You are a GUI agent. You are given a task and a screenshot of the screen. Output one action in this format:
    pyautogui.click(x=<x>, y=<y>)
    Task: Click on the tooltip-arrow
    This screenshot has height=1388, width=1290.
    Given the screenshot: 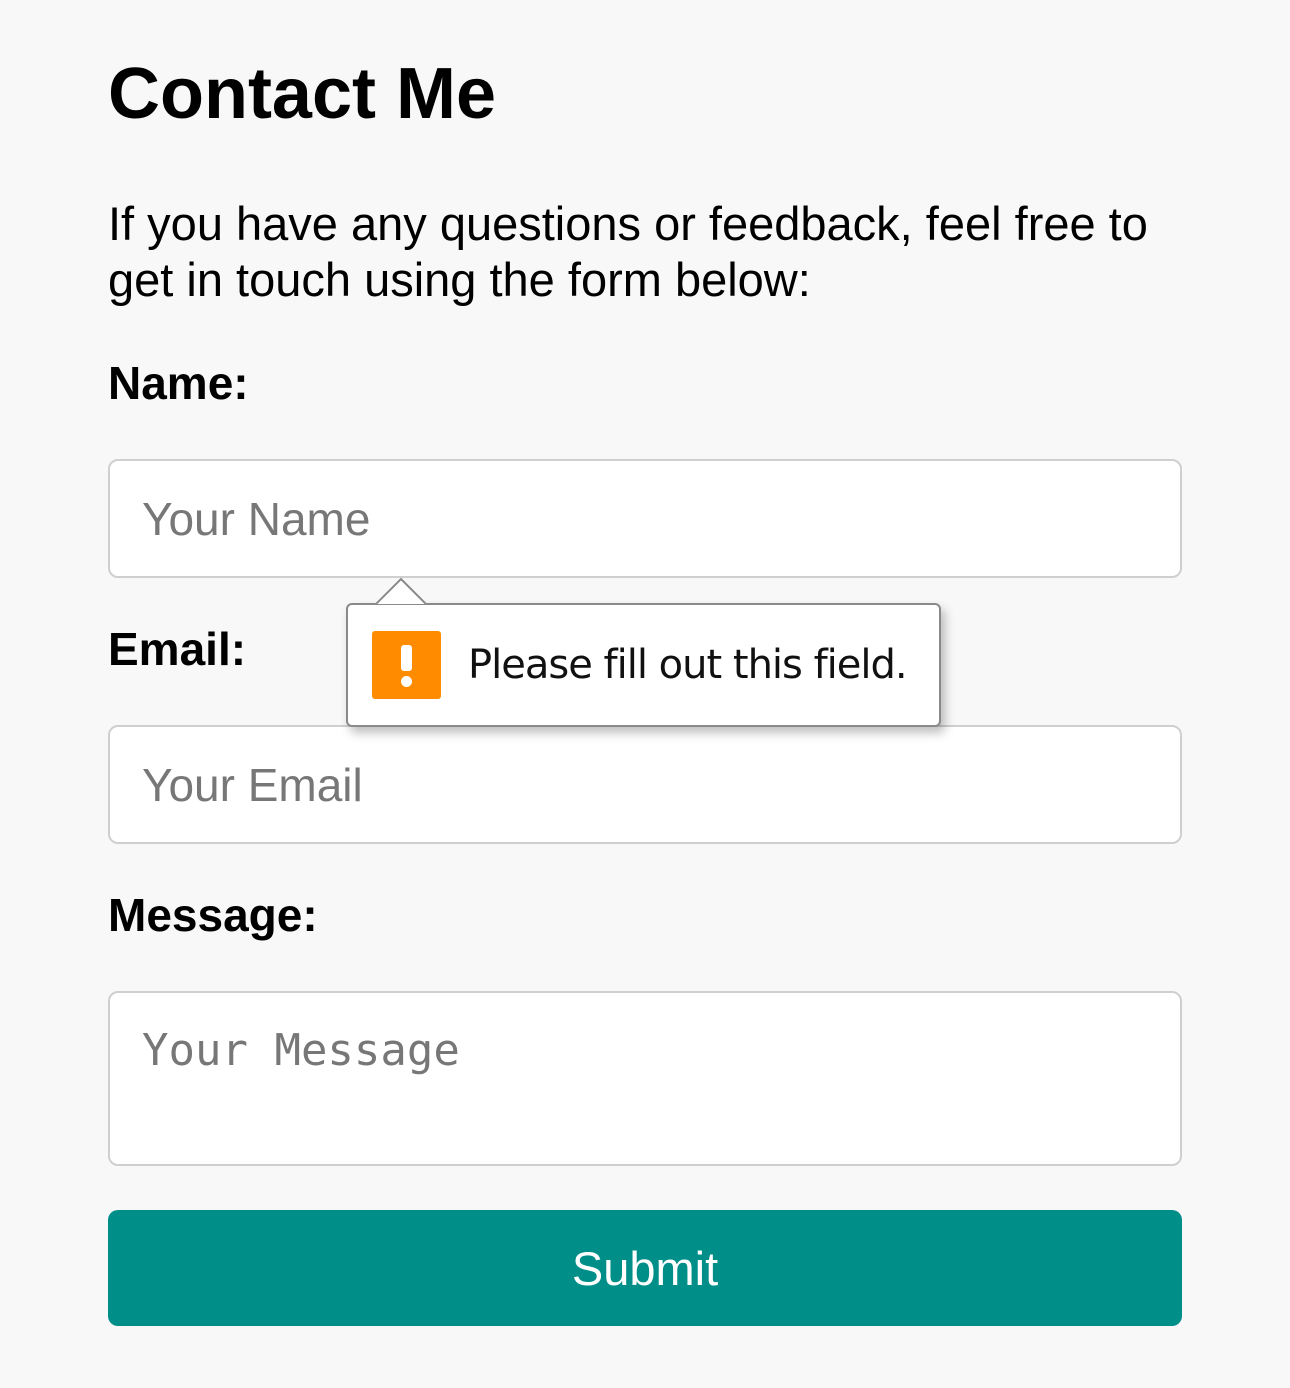 What is the action you would take?
    pyautogui.click(x=401, y=591)
    